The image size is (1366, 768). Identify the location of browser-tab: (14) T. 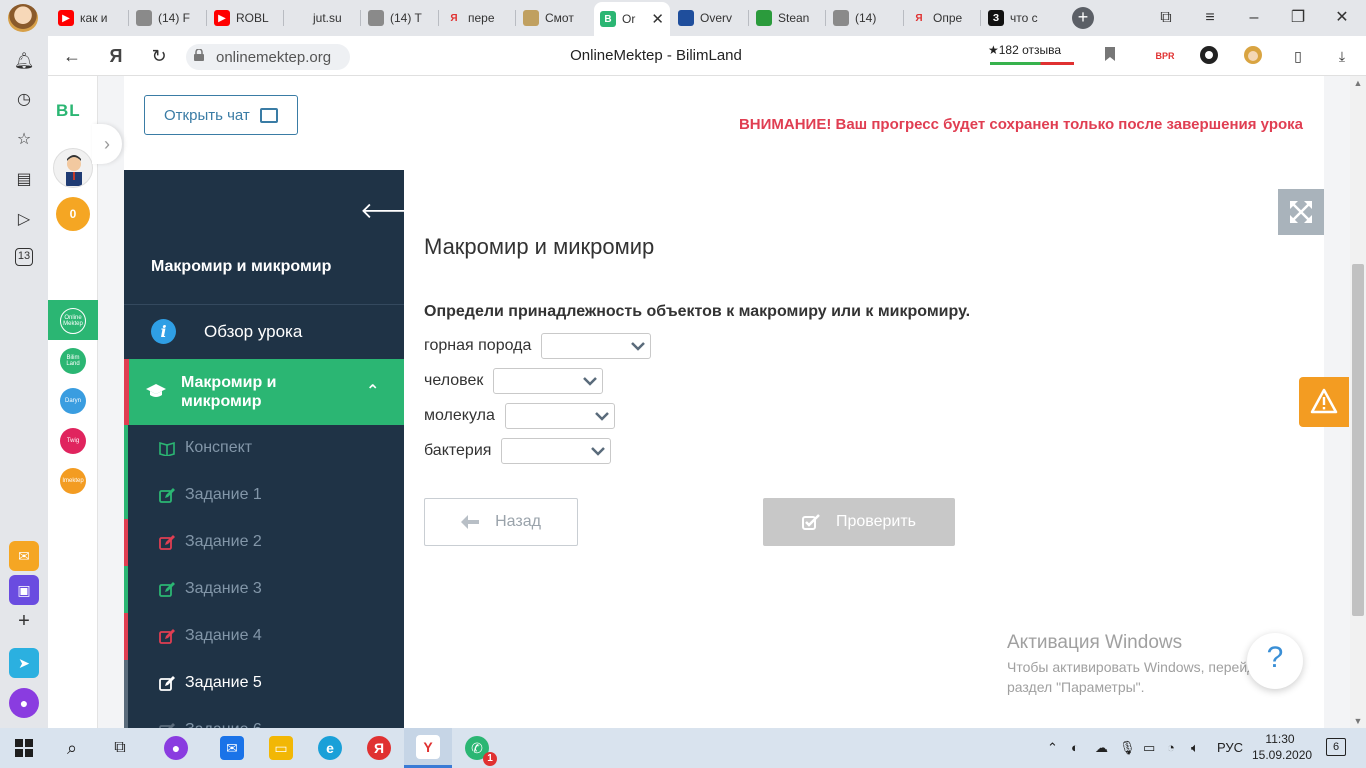
(397, 18).